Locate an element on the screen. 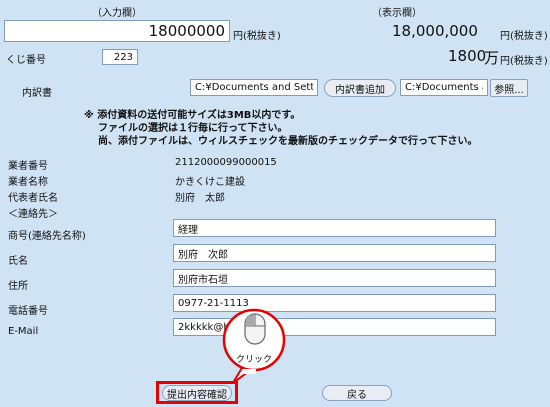  amount-display-value: 18,000,000 is located at coordinates (435, 31).